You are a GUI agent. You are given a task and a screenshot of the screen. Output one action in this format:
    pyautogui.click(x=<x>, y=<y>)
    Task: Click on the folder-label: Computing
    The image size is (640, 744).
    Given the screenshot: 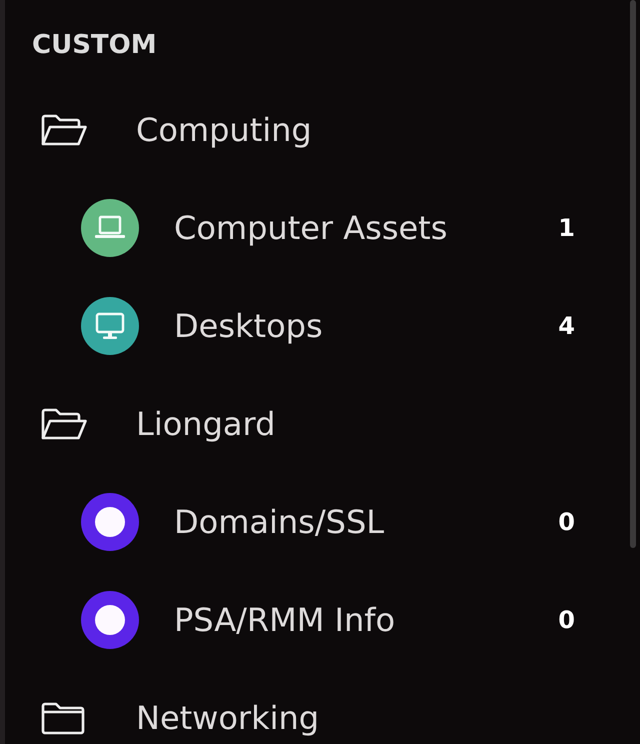 What is the action you would take?
    pyautogui.click(x=224, y=130)
    